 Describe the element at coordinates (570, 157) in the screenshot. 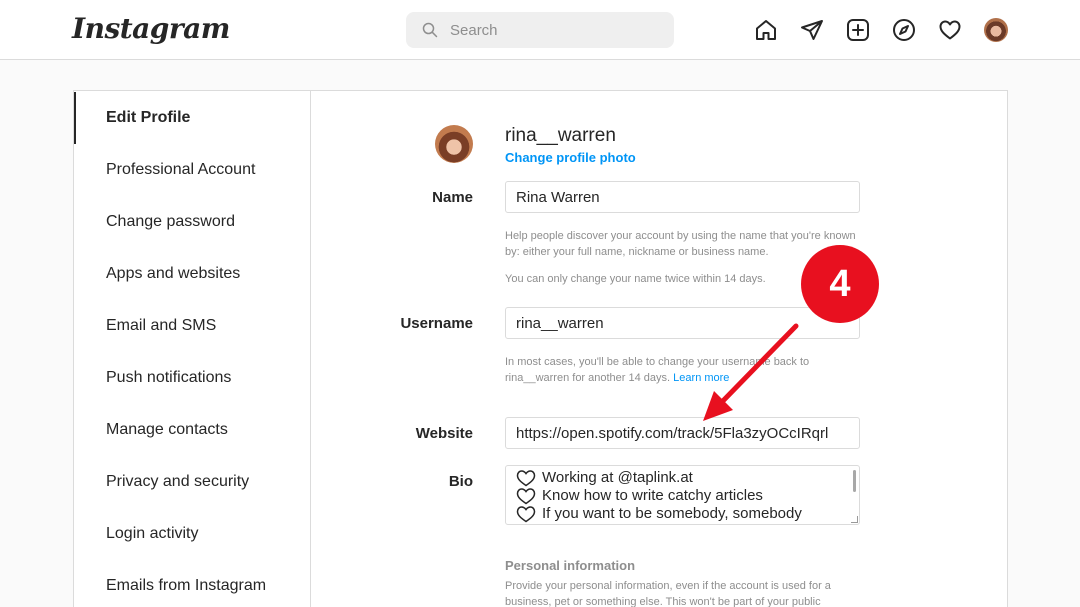

I see `change-profile-photo-link: Change profile photo` at that location.